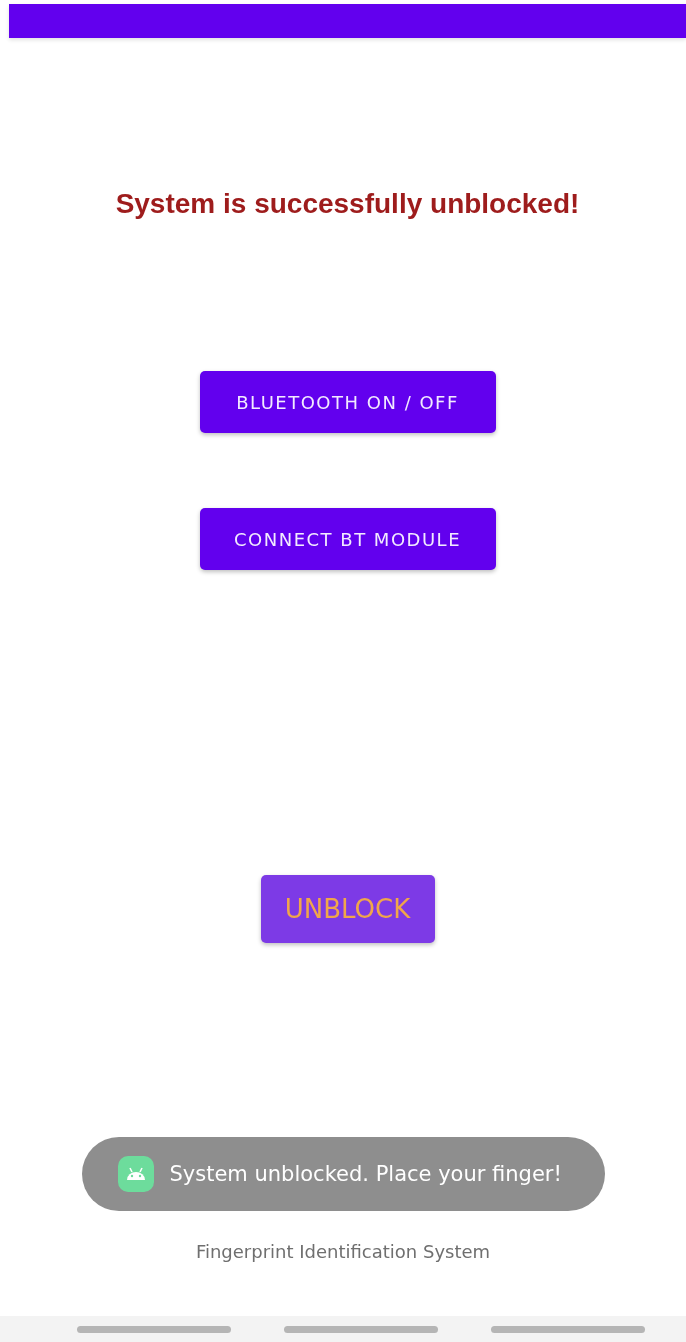 Image resolution: width=686 pixels, height=1342 pixels. What do you see at coordinates (347, 204) in the screenshot?
I see `status-message: System is successfully unblocked!` at bounding box center [347, 204].